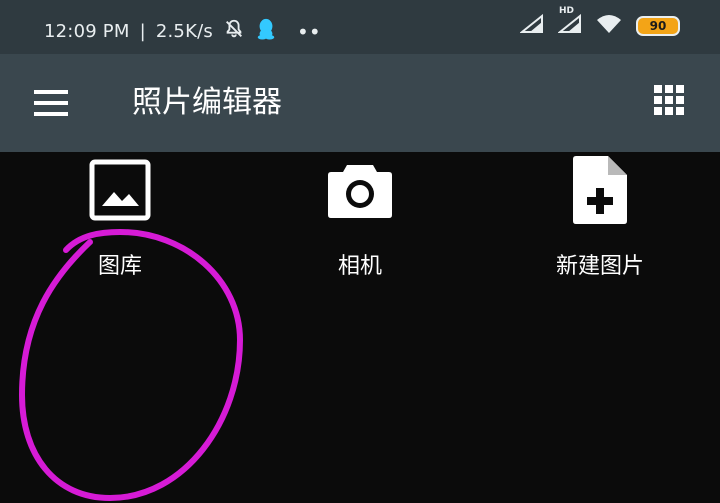 The image size is (720, 503). I want to click on grid-apps-icon, so click(669, 100).